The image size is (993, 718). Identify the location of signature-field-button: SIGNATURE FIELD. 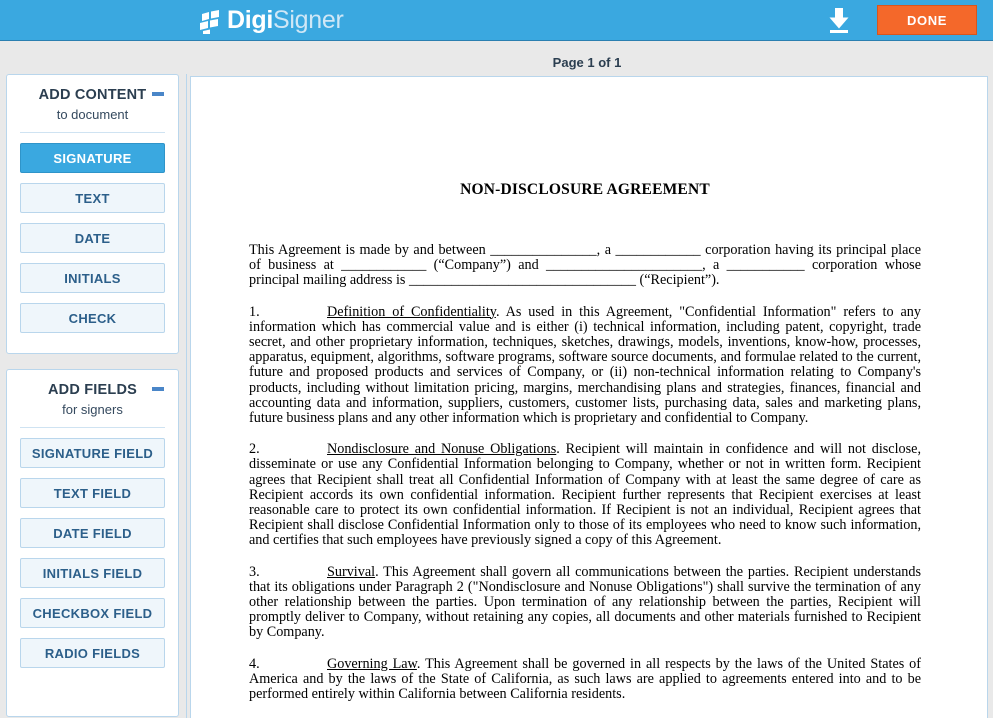
(92, 453).